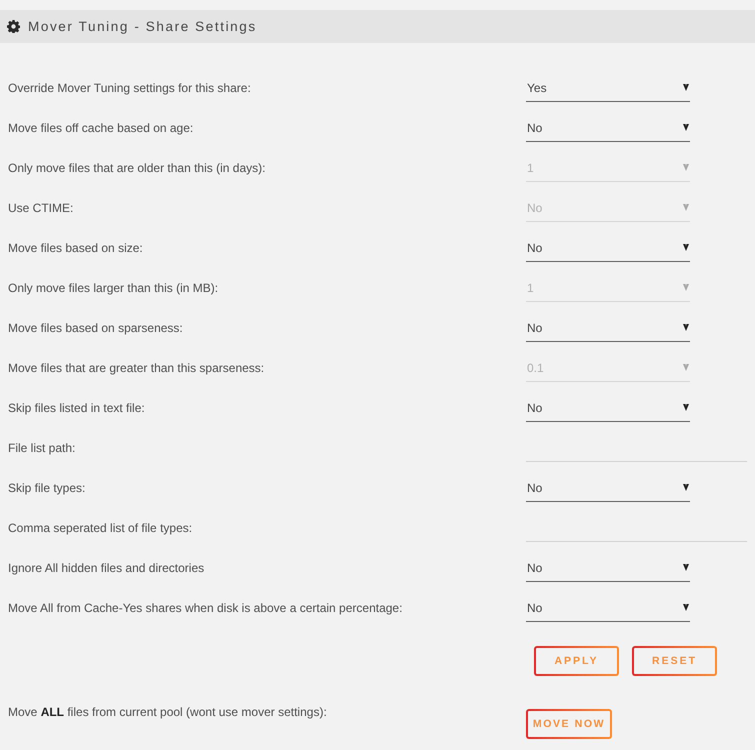 The height and width of the screenshot is (750, 755). I want to click on setting-label: Only move files that are older than this (in days):, so click(136, 168).